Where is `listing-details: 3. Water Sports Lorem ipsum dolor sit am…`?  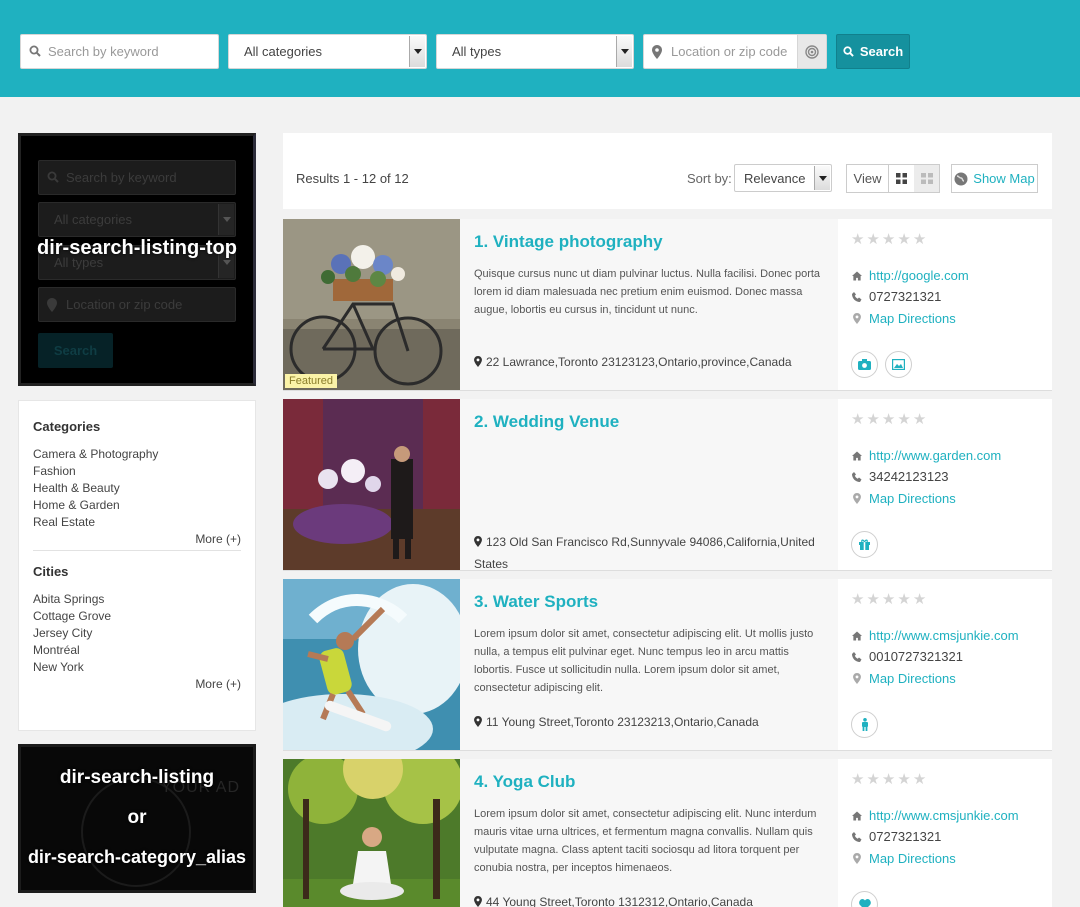
listing-details: 3. Water Sports Lorem ipsum dolor sit am… is located at coordinates (649, 664).